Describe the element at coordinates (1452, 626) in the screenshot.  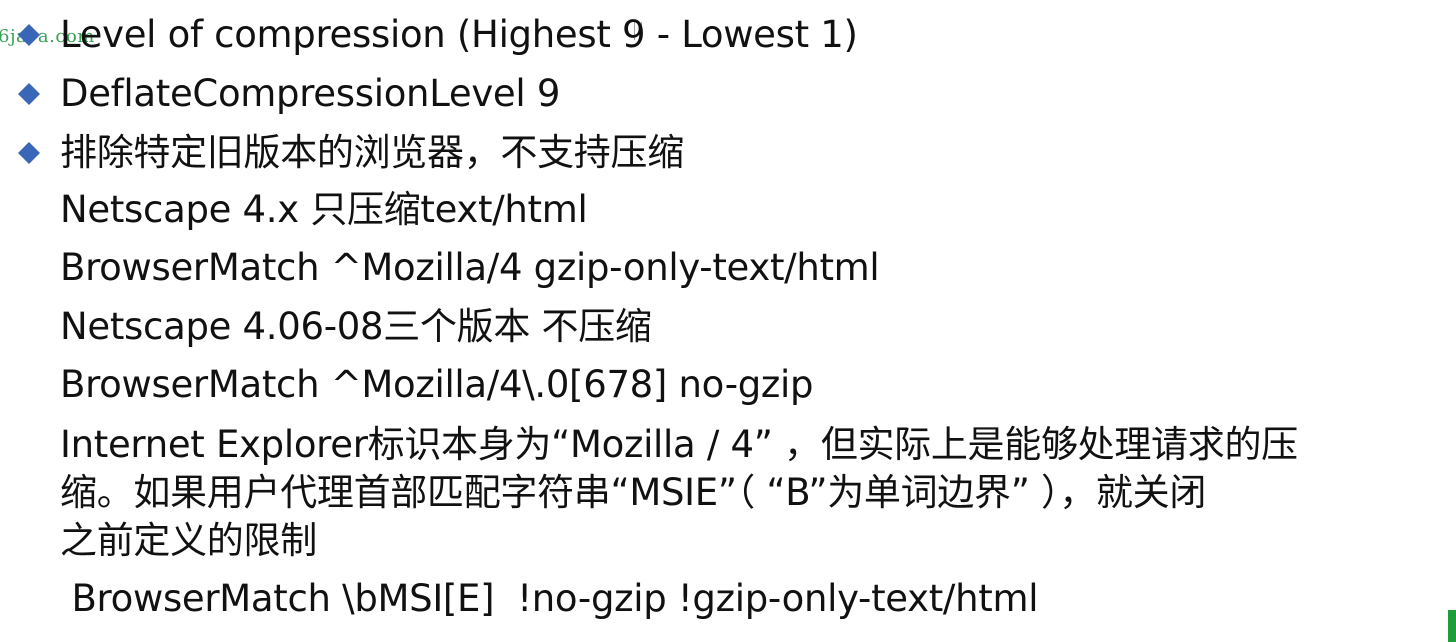
I see `corner-edge-mark` at that location.